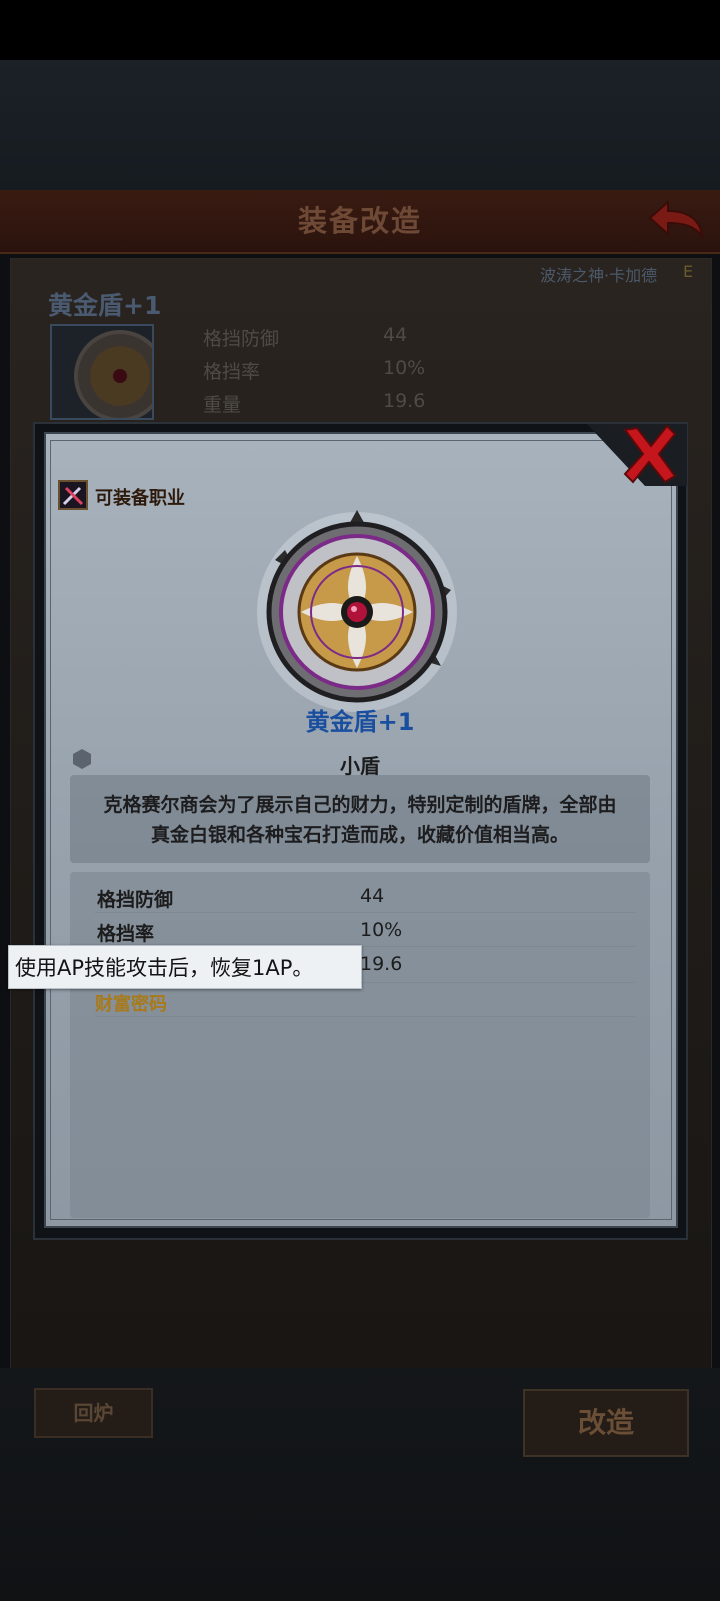 This screenshot has width=720, height=1601. Describe the element at coordinates (113, 374) in the screenshot. I see `shield-thumb-icon` at that location.